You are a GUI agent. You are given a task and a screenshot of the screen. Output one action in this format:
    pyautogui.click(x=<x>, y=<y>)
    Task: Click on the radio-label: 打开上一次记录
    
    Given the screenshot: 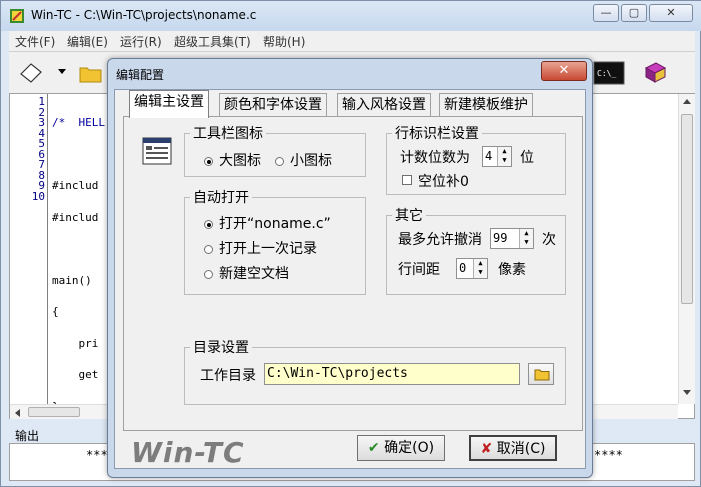 What is the action you would take?
    pyautogui.click(x=268, y=249)
    